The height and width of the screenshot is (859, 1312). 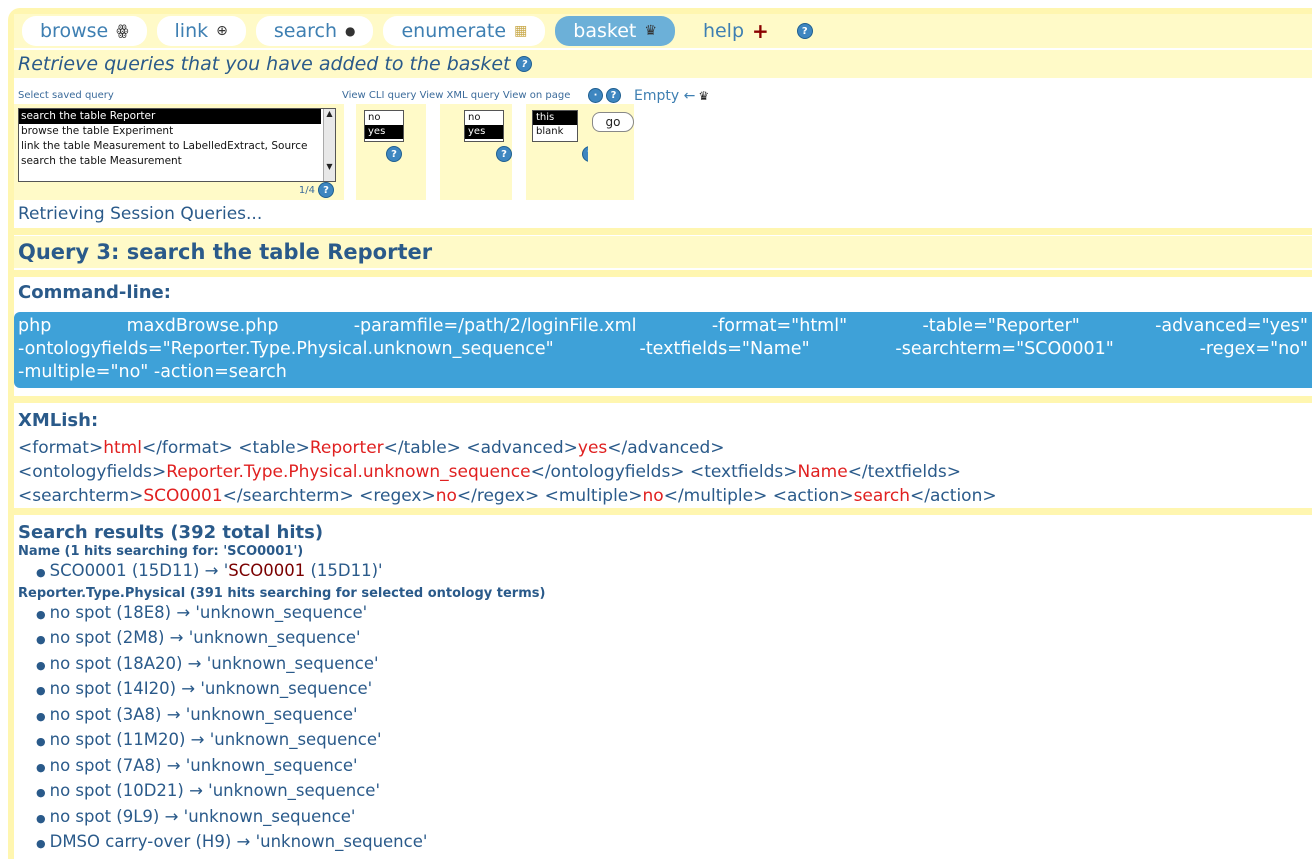 I want to click on cli-token: -advanced="yes", so click(x=1231, y=326).